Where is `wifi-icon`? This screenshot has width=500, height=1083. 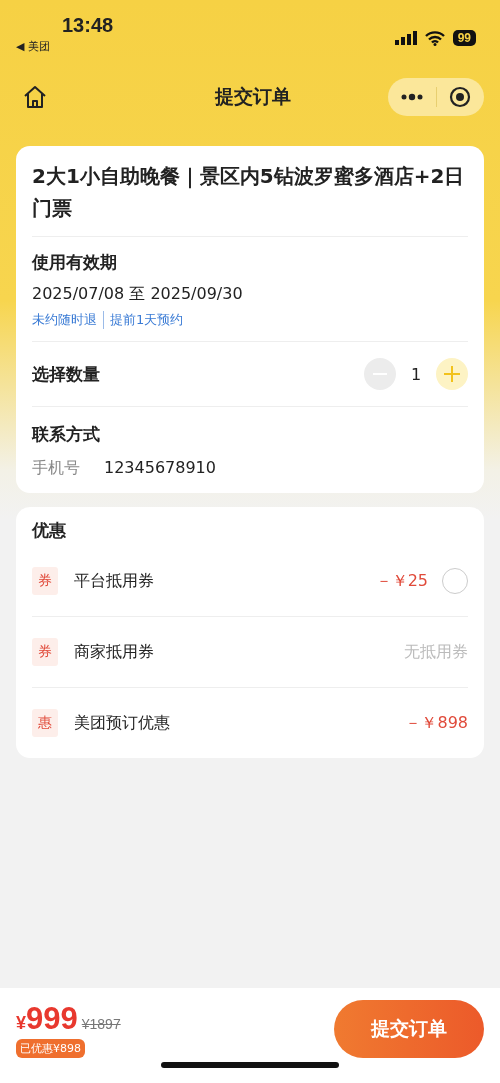
wifi-icon is located at coordinates (434, 38).